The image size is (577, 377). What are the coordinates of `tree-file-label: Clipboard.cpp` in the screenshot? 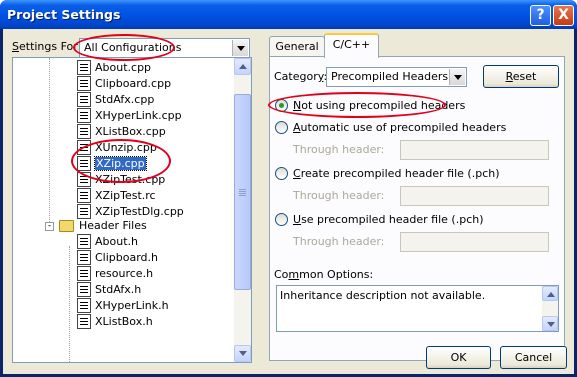 It's located at (133, 83).